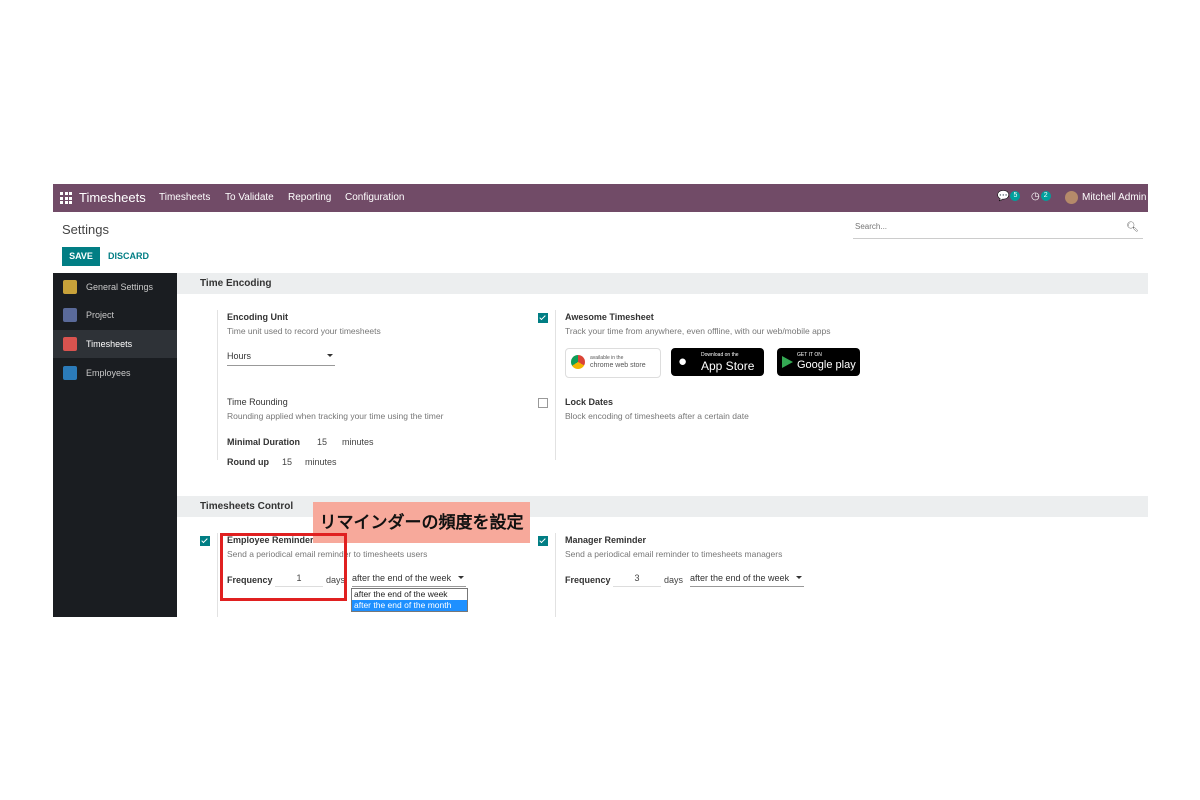 The width and height of the screenshot is (1200, 800). Describe the element at coordinates (1035, 196) in the screenshot. I see `clock-icon: ◷` at that location.